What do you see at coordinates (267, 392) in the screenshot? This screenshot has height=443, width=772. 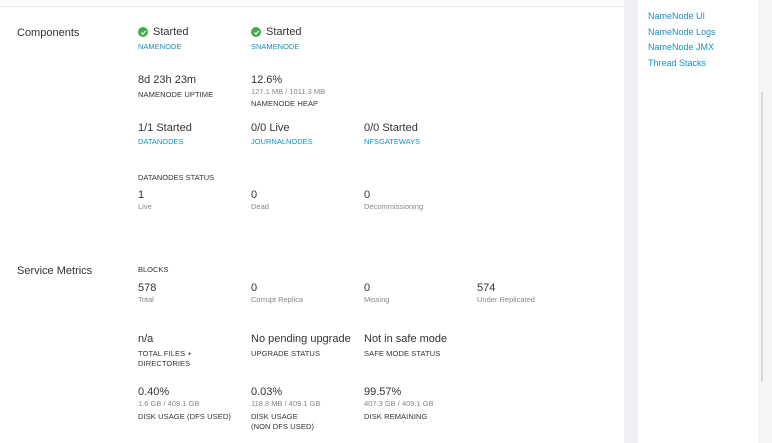 I see `disk-non-dfs-value: 0.03%` at bounding box center [267, 392].